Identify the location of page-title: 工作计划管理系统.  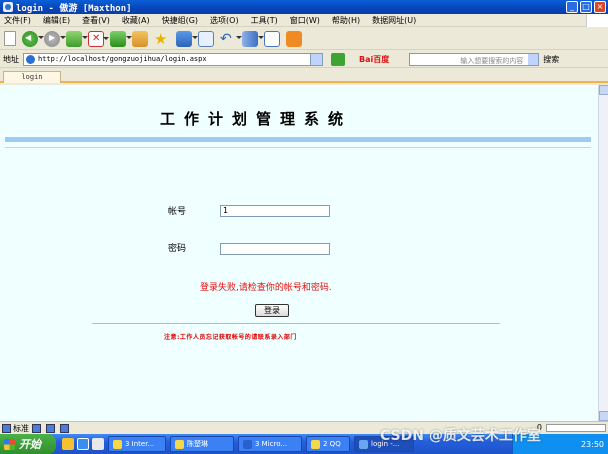
(256, 119).